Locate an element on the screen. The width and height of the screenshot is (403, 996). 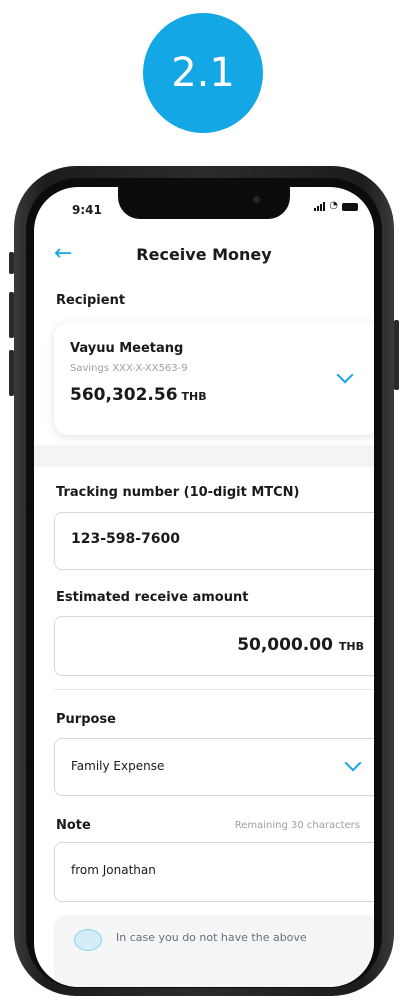
tracking-label: Tracking number (10-digit MTCN) is located at coordinates (178, 492).